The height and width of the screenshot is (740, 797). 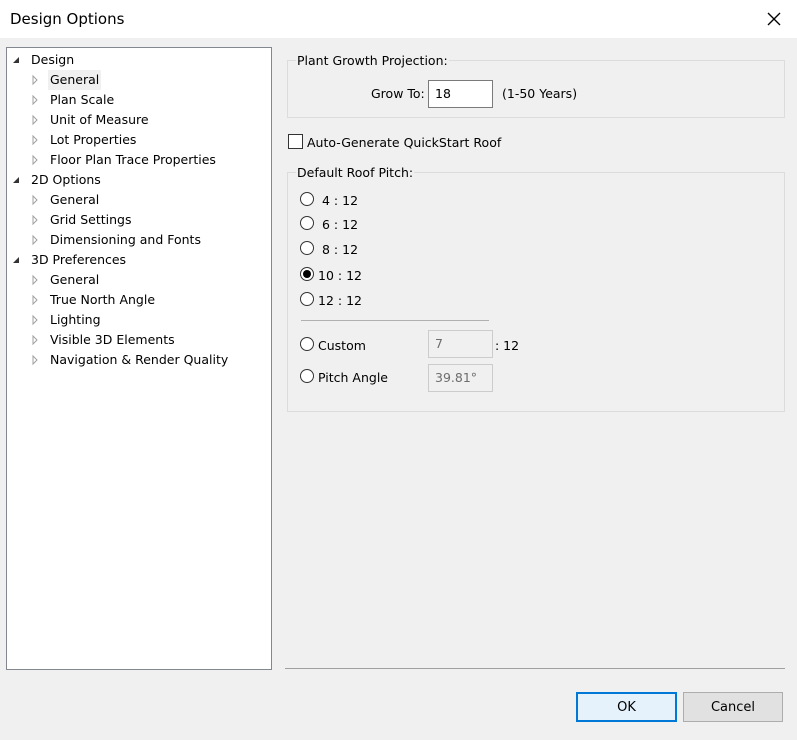 I want to click on tree-item-label: Unit of Measure, so click(x=99, y=119).